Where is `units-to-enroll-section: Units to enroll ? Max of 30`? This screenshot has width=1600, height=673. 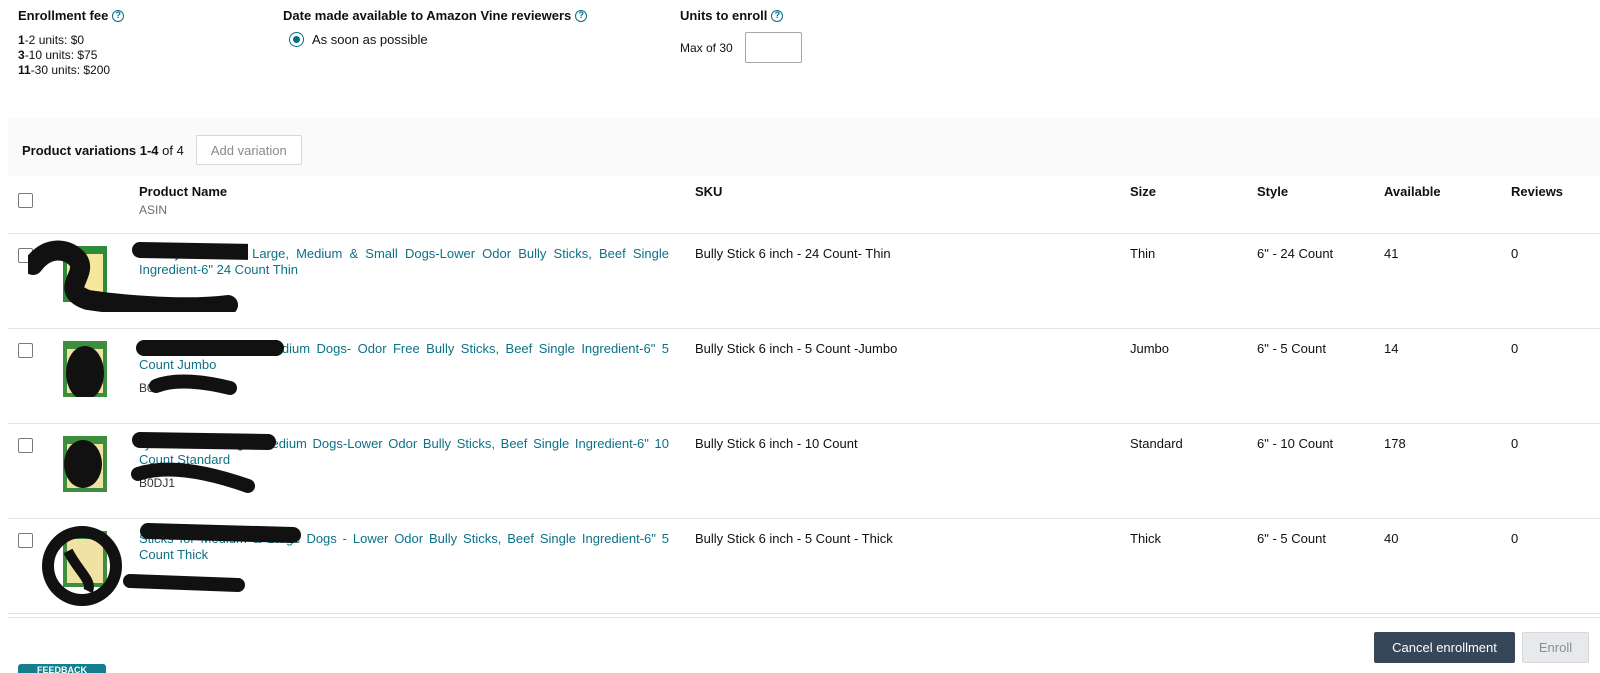
units-to-enroll-section: Units to enroll ? Max of 30 is located at coordinates (741, 35).